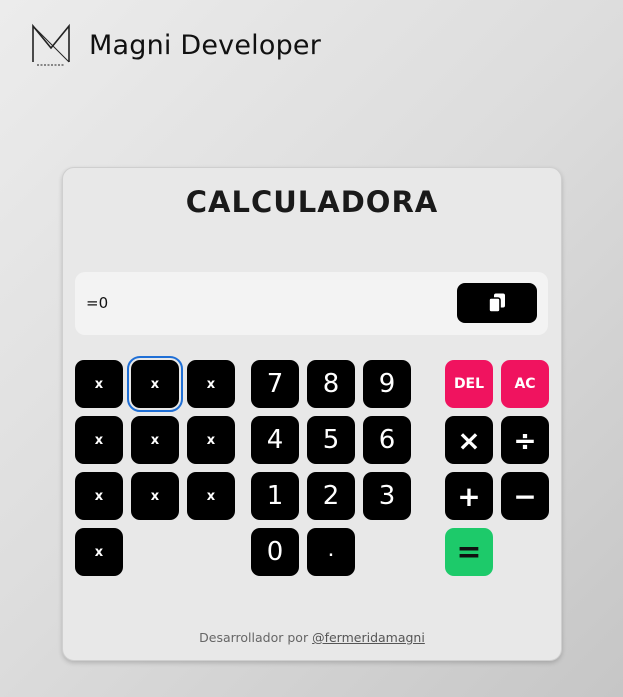 Image resolution: width=623 pixels, height=697 pixels. What do you see at coordinates (387, 496) in the screenshot?
I see `key-3: 3` at bounding box center [387, 496].